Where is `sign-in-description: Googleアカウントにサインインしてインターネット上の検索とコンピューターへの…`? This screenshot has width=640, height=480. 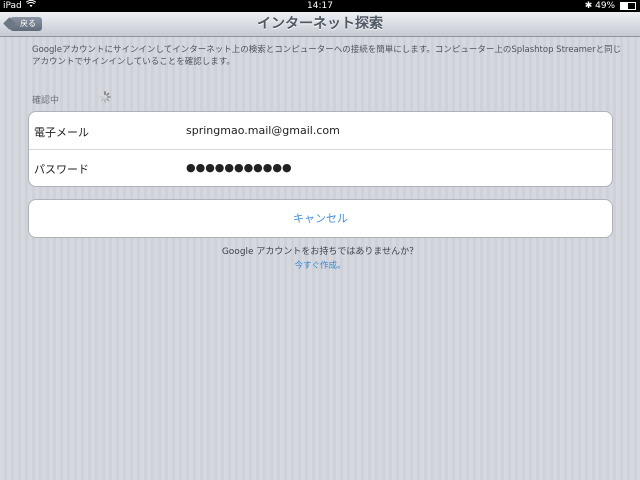 sign-in-description: Googleアカウントにサインインしてインターネット上の検索とコンピューターへの… is located at coordinates (327, 56).